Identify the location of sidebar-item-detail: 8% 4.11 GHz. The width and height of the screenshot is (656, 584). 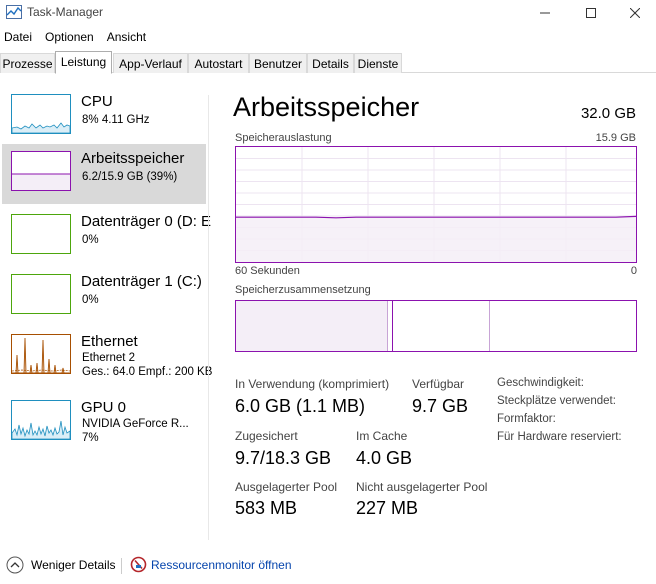
(116, 120).